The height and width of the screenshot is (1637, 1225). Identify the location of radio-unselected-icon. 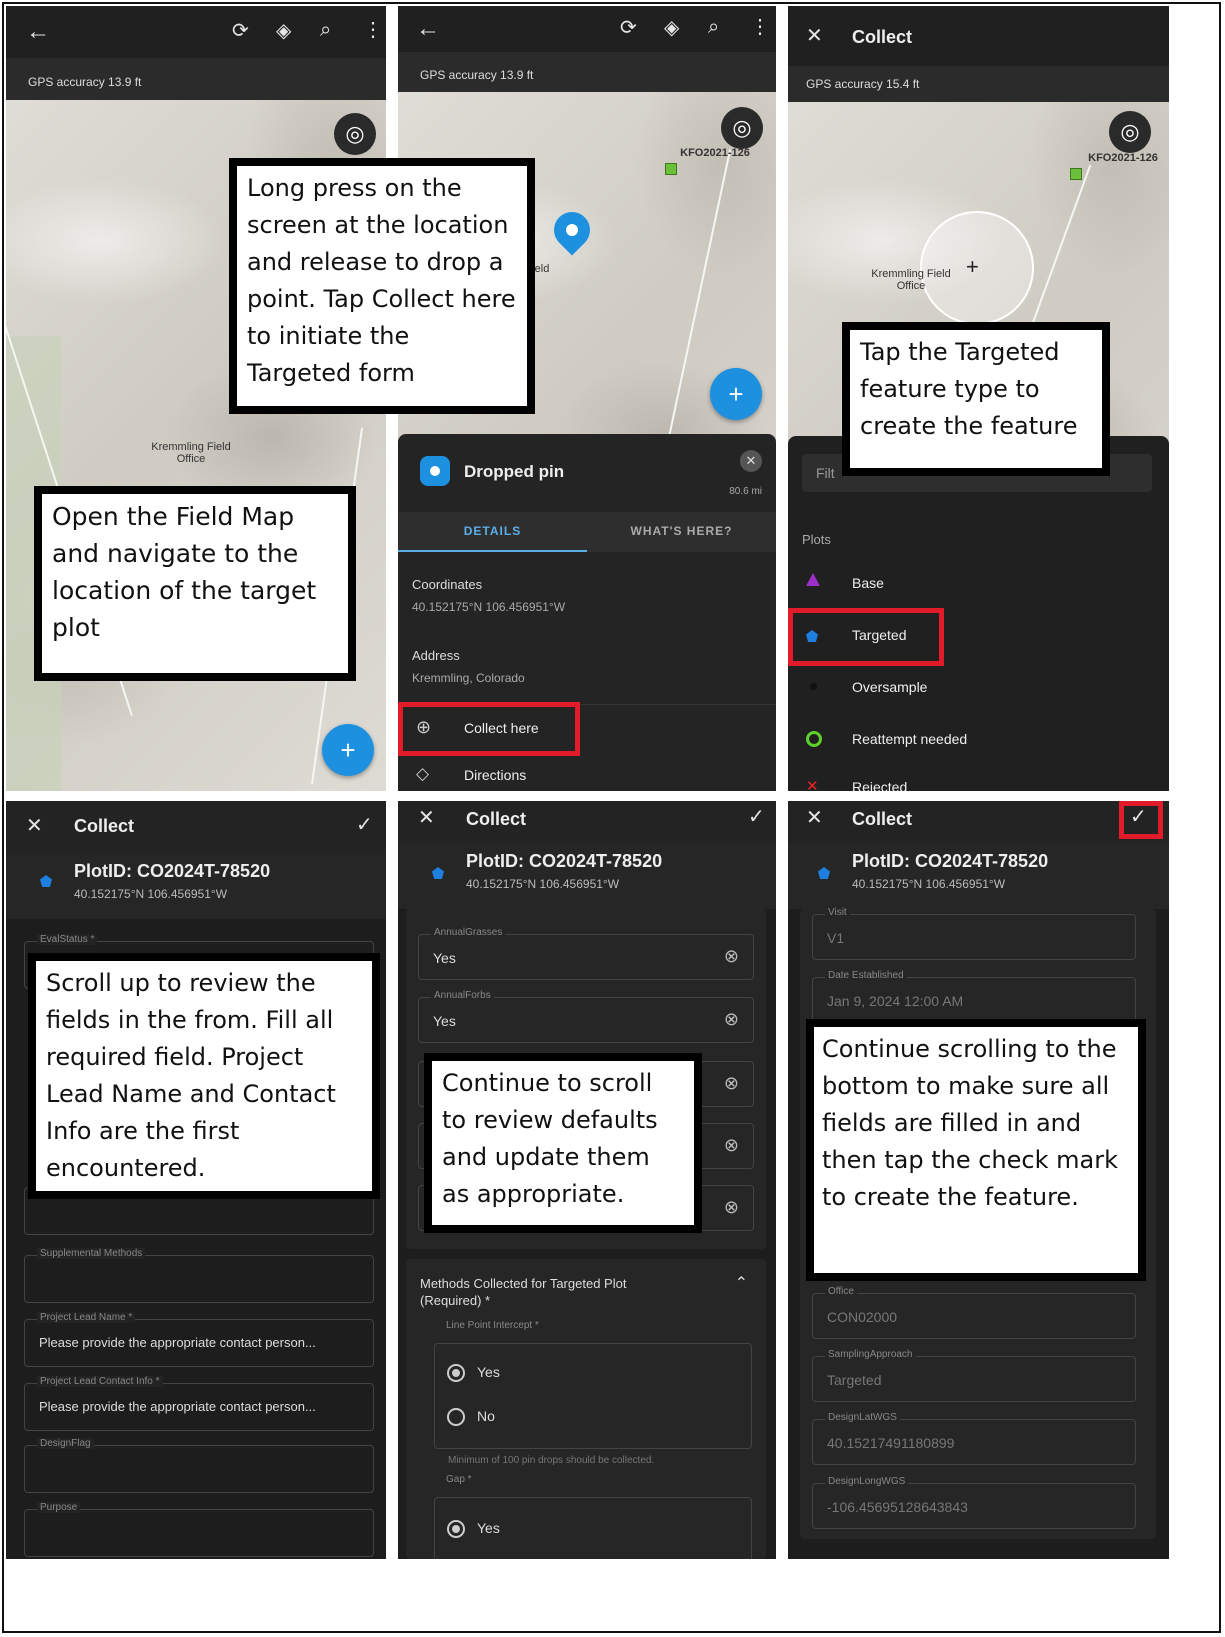
(456, 1417).